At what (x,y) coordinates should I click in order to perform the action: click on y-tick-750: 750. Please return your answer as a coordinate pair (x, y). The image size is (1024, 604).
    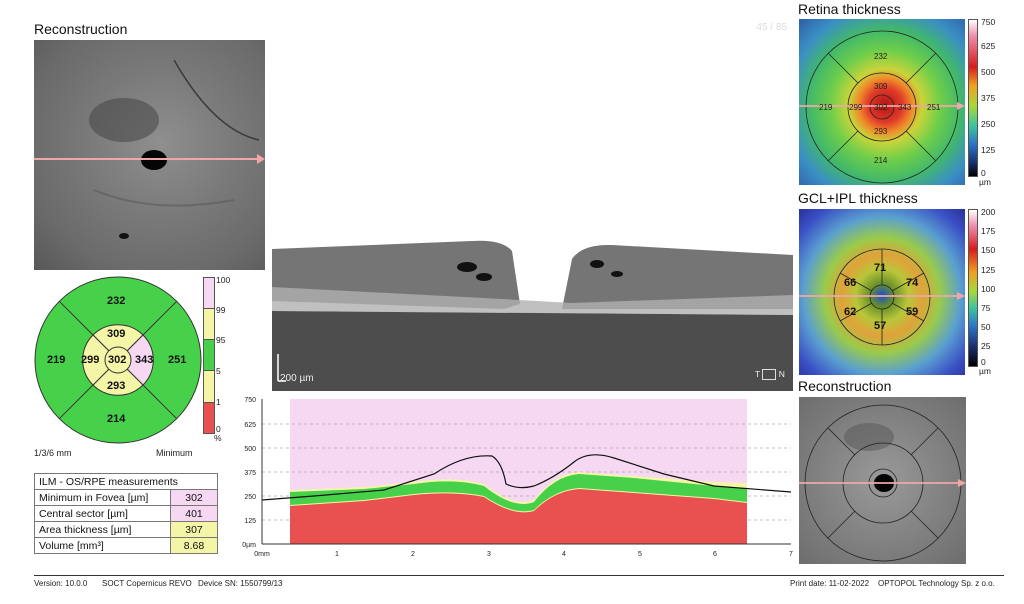
    Looking at the image, I should click on (250, 400).